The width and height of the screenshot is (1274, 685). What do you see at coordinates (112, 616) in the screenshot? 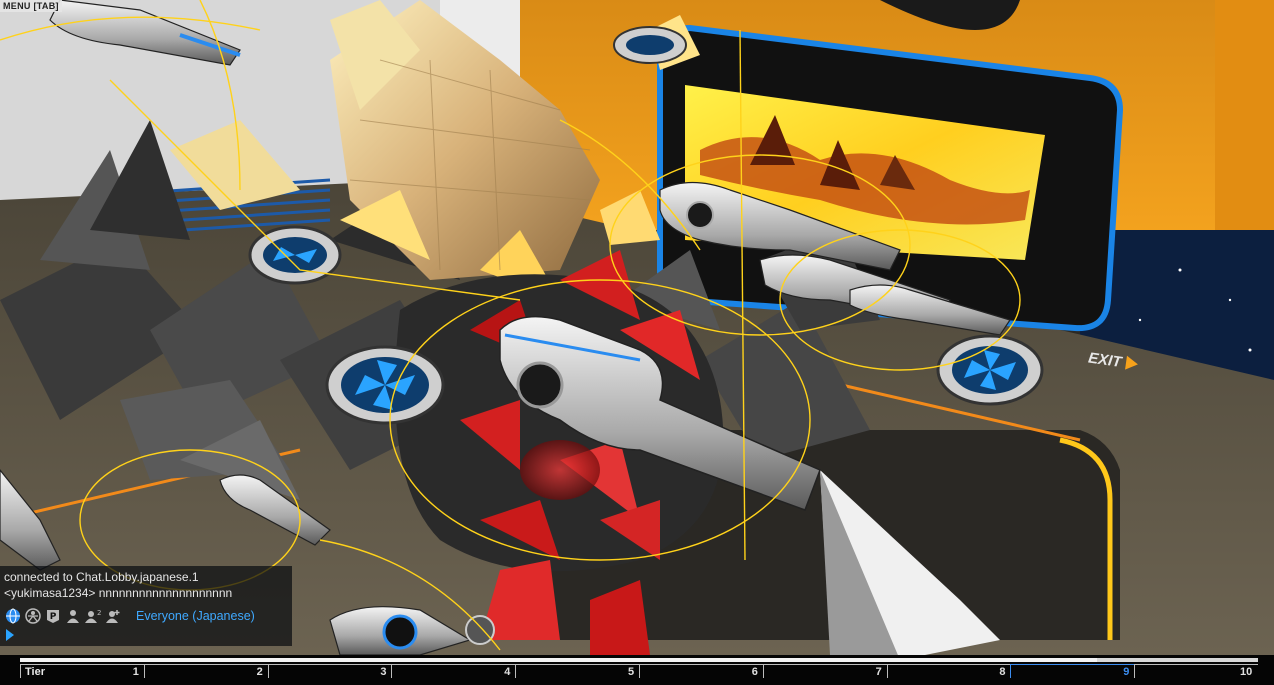
I see `user-plus-icon` at bounding box center [112, 616].